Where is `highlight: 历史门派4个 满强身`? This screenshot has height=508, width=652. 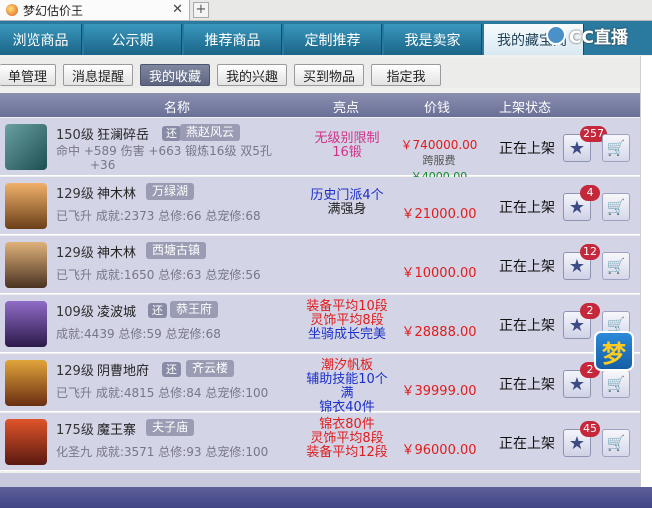
highlight: 历史门派4个 满强身 is located at coordinates (347, 203).